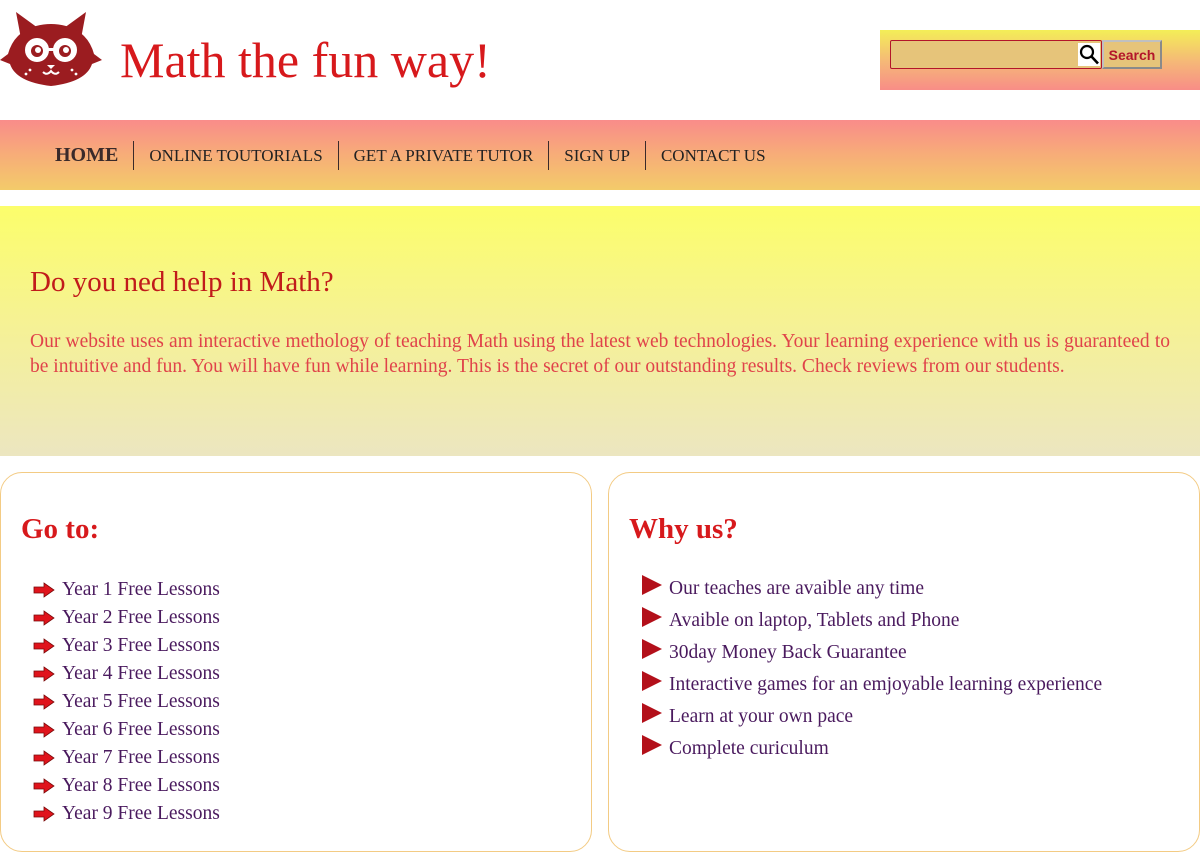 The image size is (1200, 852). Describe the element at coordinates (182, 282) in the screenshot. I see `hero-title: Do you ned help in Math?` at that location.